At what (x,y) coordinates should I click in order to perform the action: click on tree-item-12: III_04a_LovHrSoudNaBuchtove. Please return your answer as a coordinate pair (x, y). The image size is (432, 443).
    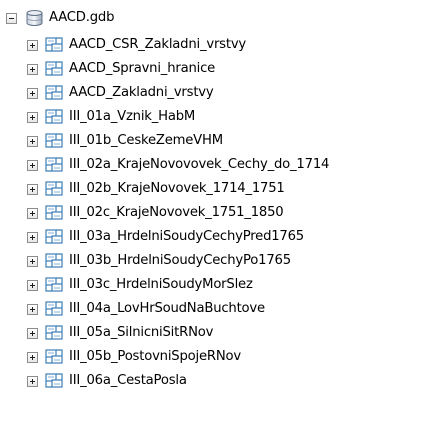
    Looking at the image, I should click on (146, 309).